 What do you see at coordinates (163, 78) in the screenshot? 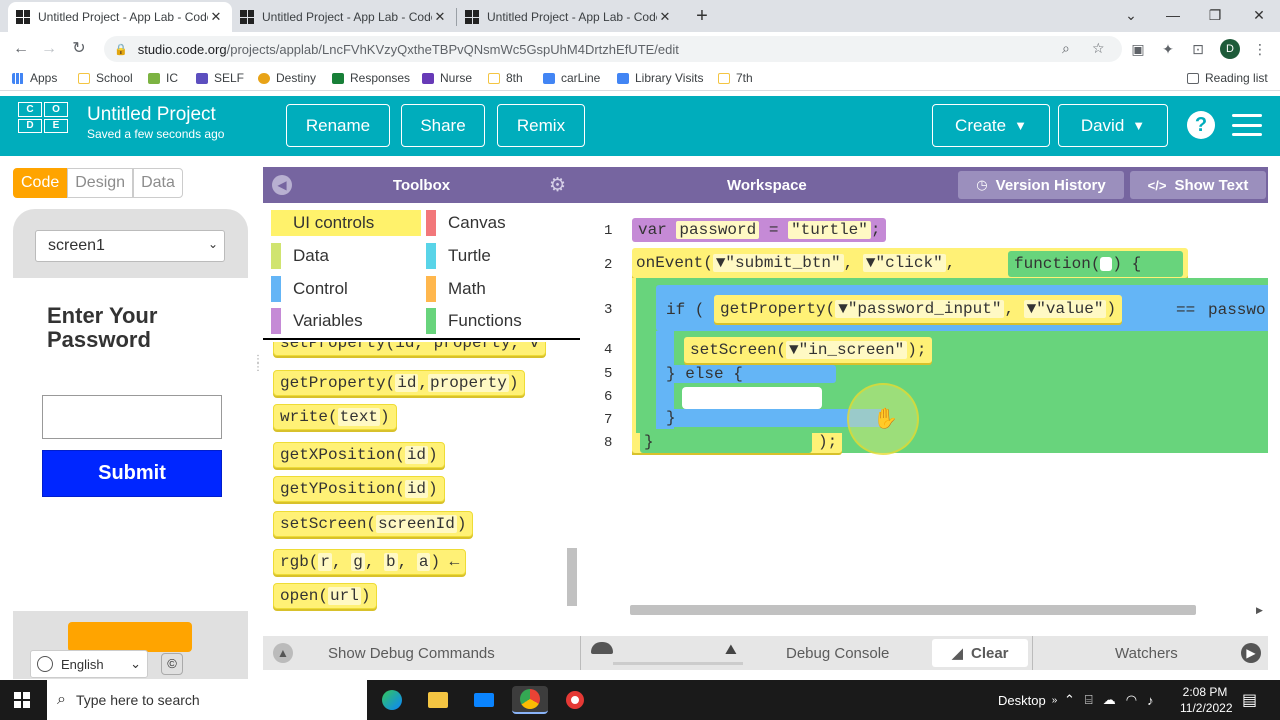
I see `bookmark-ic: IC` at bounding box center [163, 78].